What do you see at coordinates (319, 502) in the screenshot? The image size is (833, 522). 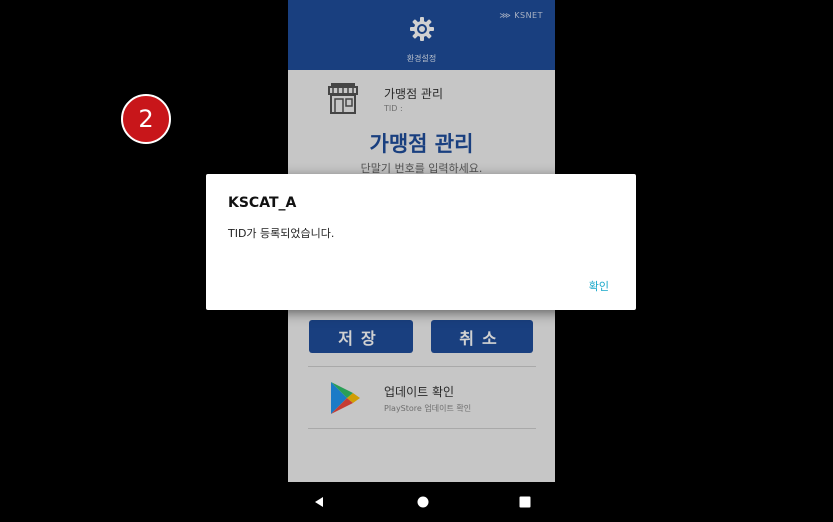 I see `back-icon` at bounding box center [319, 502].